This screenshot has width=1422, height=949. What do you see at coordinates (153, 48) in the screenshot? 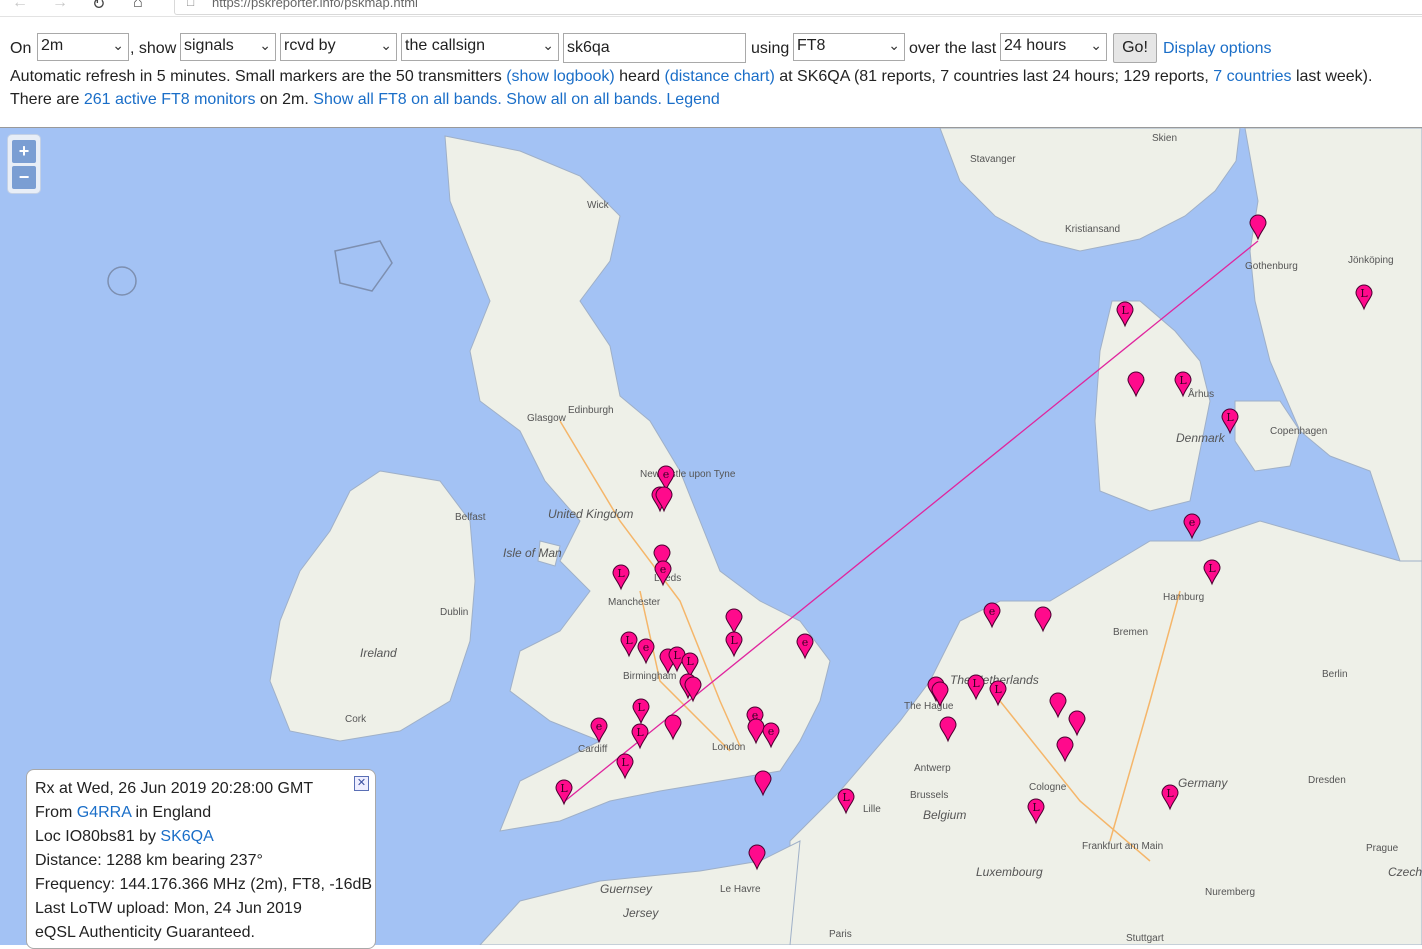
I see `show-label: , show` at bounding box center [153, 48].